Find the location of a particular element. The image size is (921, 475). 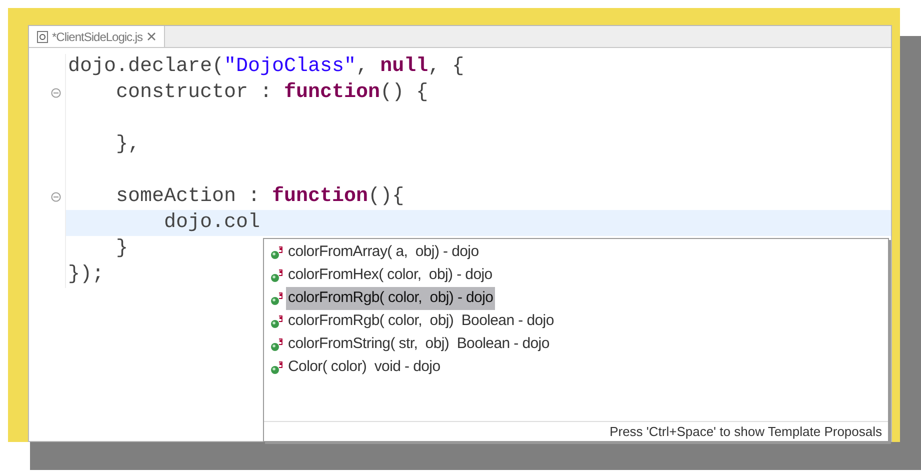

proposal-item: colorFromRgb( color, obj) Boolean - dojo is located at coordinates (421, 321).